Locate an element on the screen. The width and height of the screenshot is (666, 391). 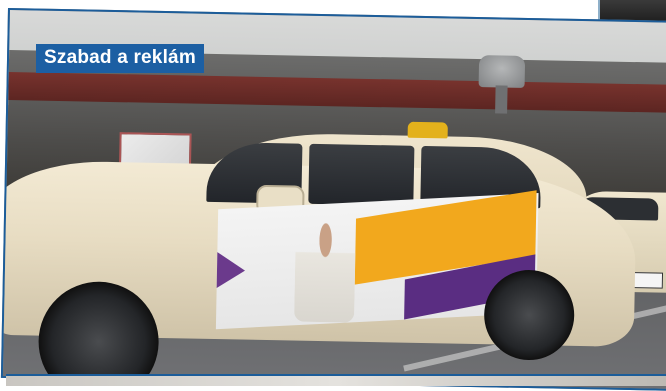
ad-purple-triangle is located at coordinates (231, 270).